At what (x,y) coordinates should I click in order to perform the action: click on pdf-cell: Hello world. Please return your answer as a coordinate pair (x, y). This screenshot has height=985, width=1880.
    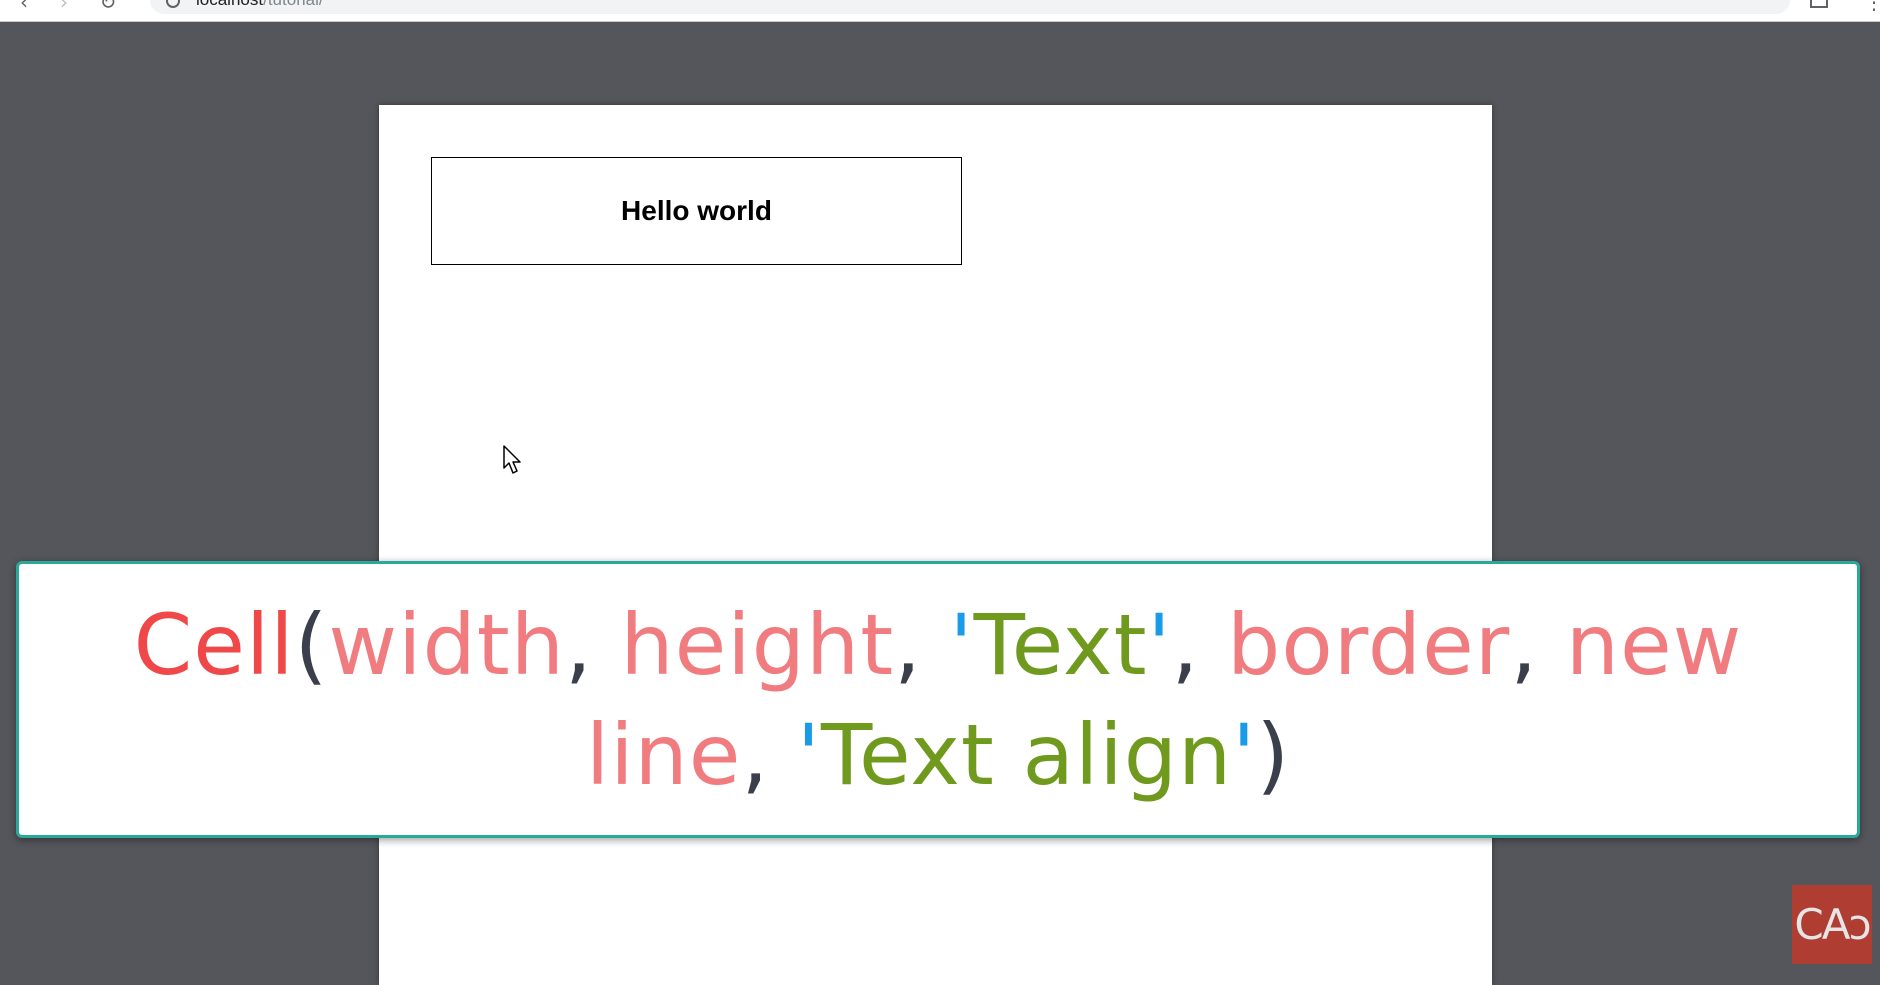
    Looking at the image, I should click on (696, 211).